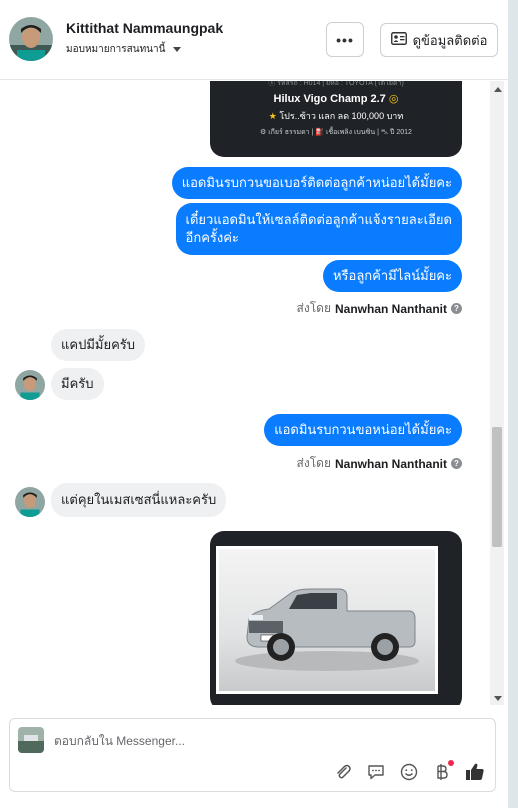 The height and width of the screenshot is (808, 518). Describe the element at coordinates (498, 698) in the screenshot. I see `scroll-down-arrow-icon` at that location.